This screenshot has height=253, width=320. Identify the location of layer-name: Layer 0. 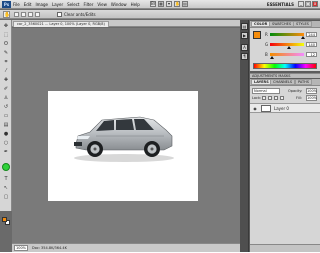
(281, 109).